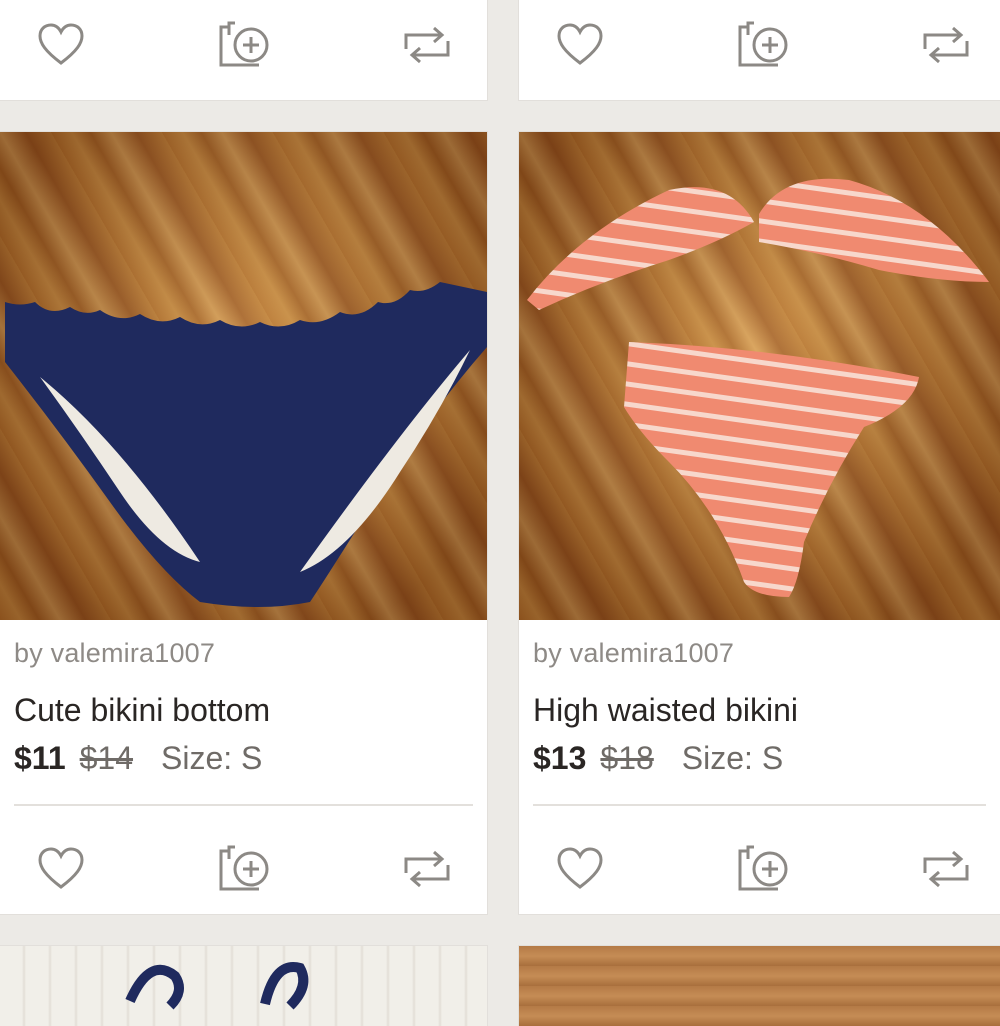 The image size is (1000, 1026). Describe the element at coordinates (106, 758) in the screenshot. I see `original-price: $14` at that location.